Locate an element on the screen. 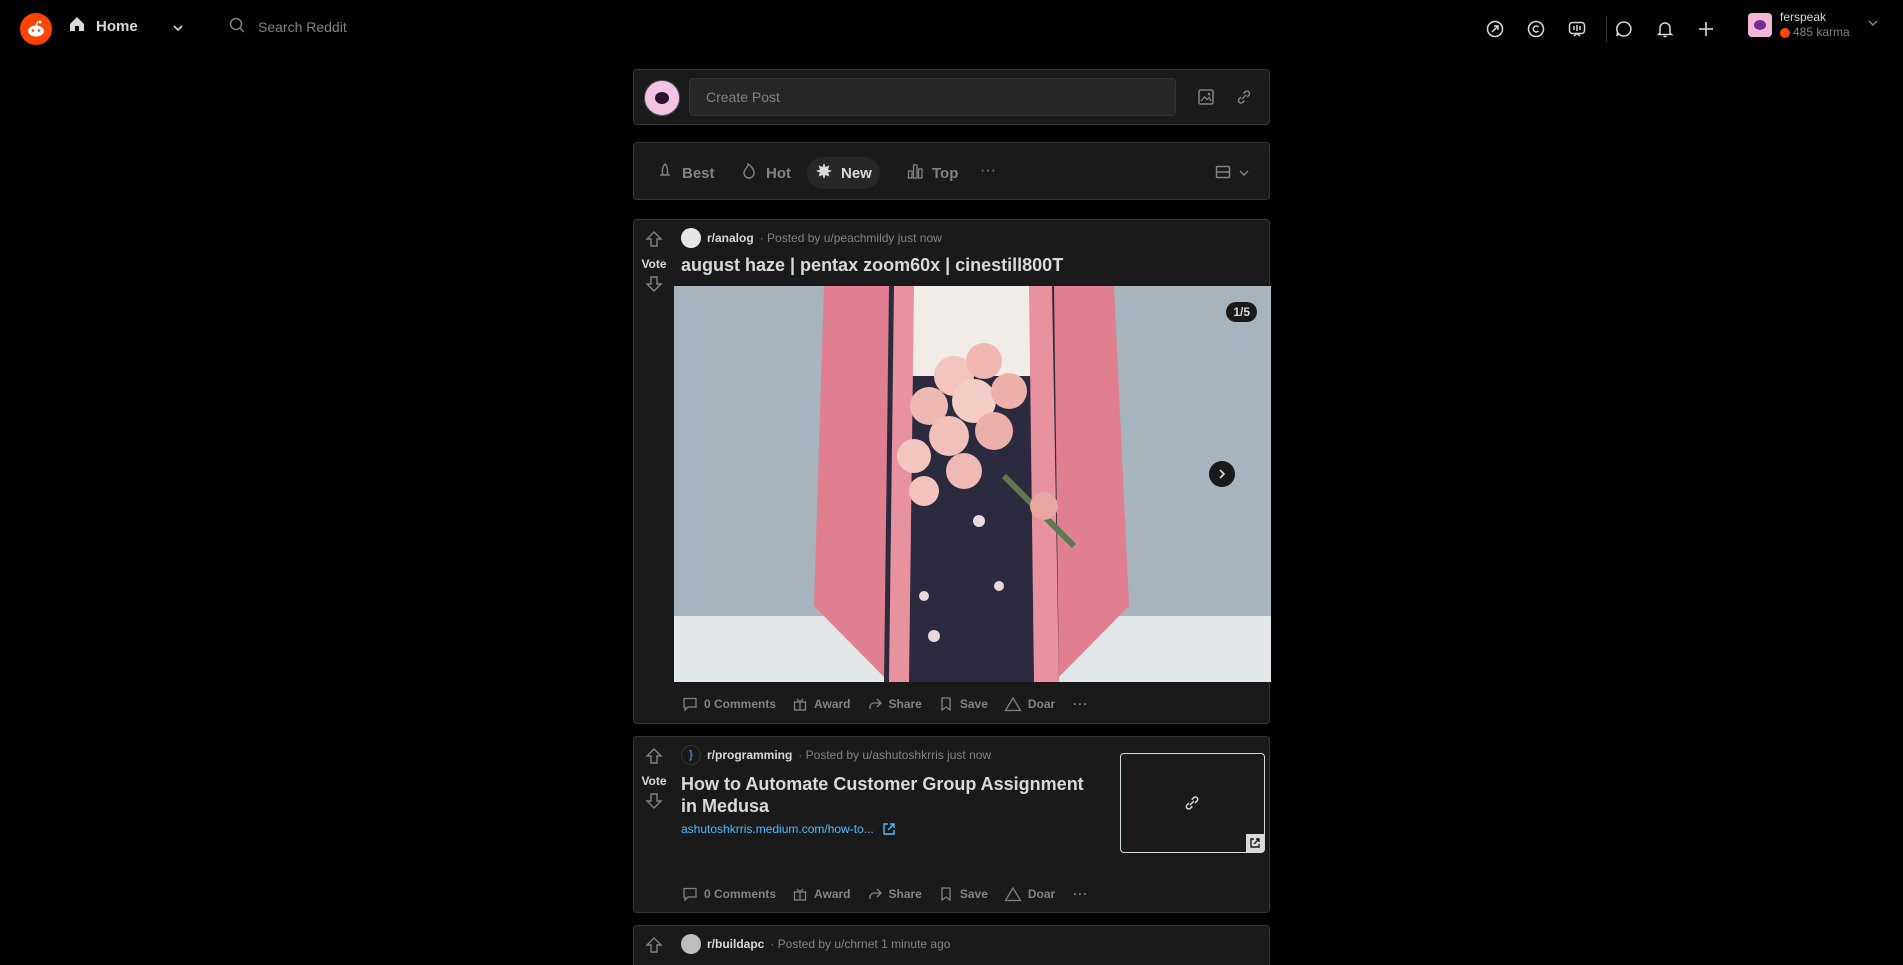  external-link-icon is located at coordinates (889, 829).